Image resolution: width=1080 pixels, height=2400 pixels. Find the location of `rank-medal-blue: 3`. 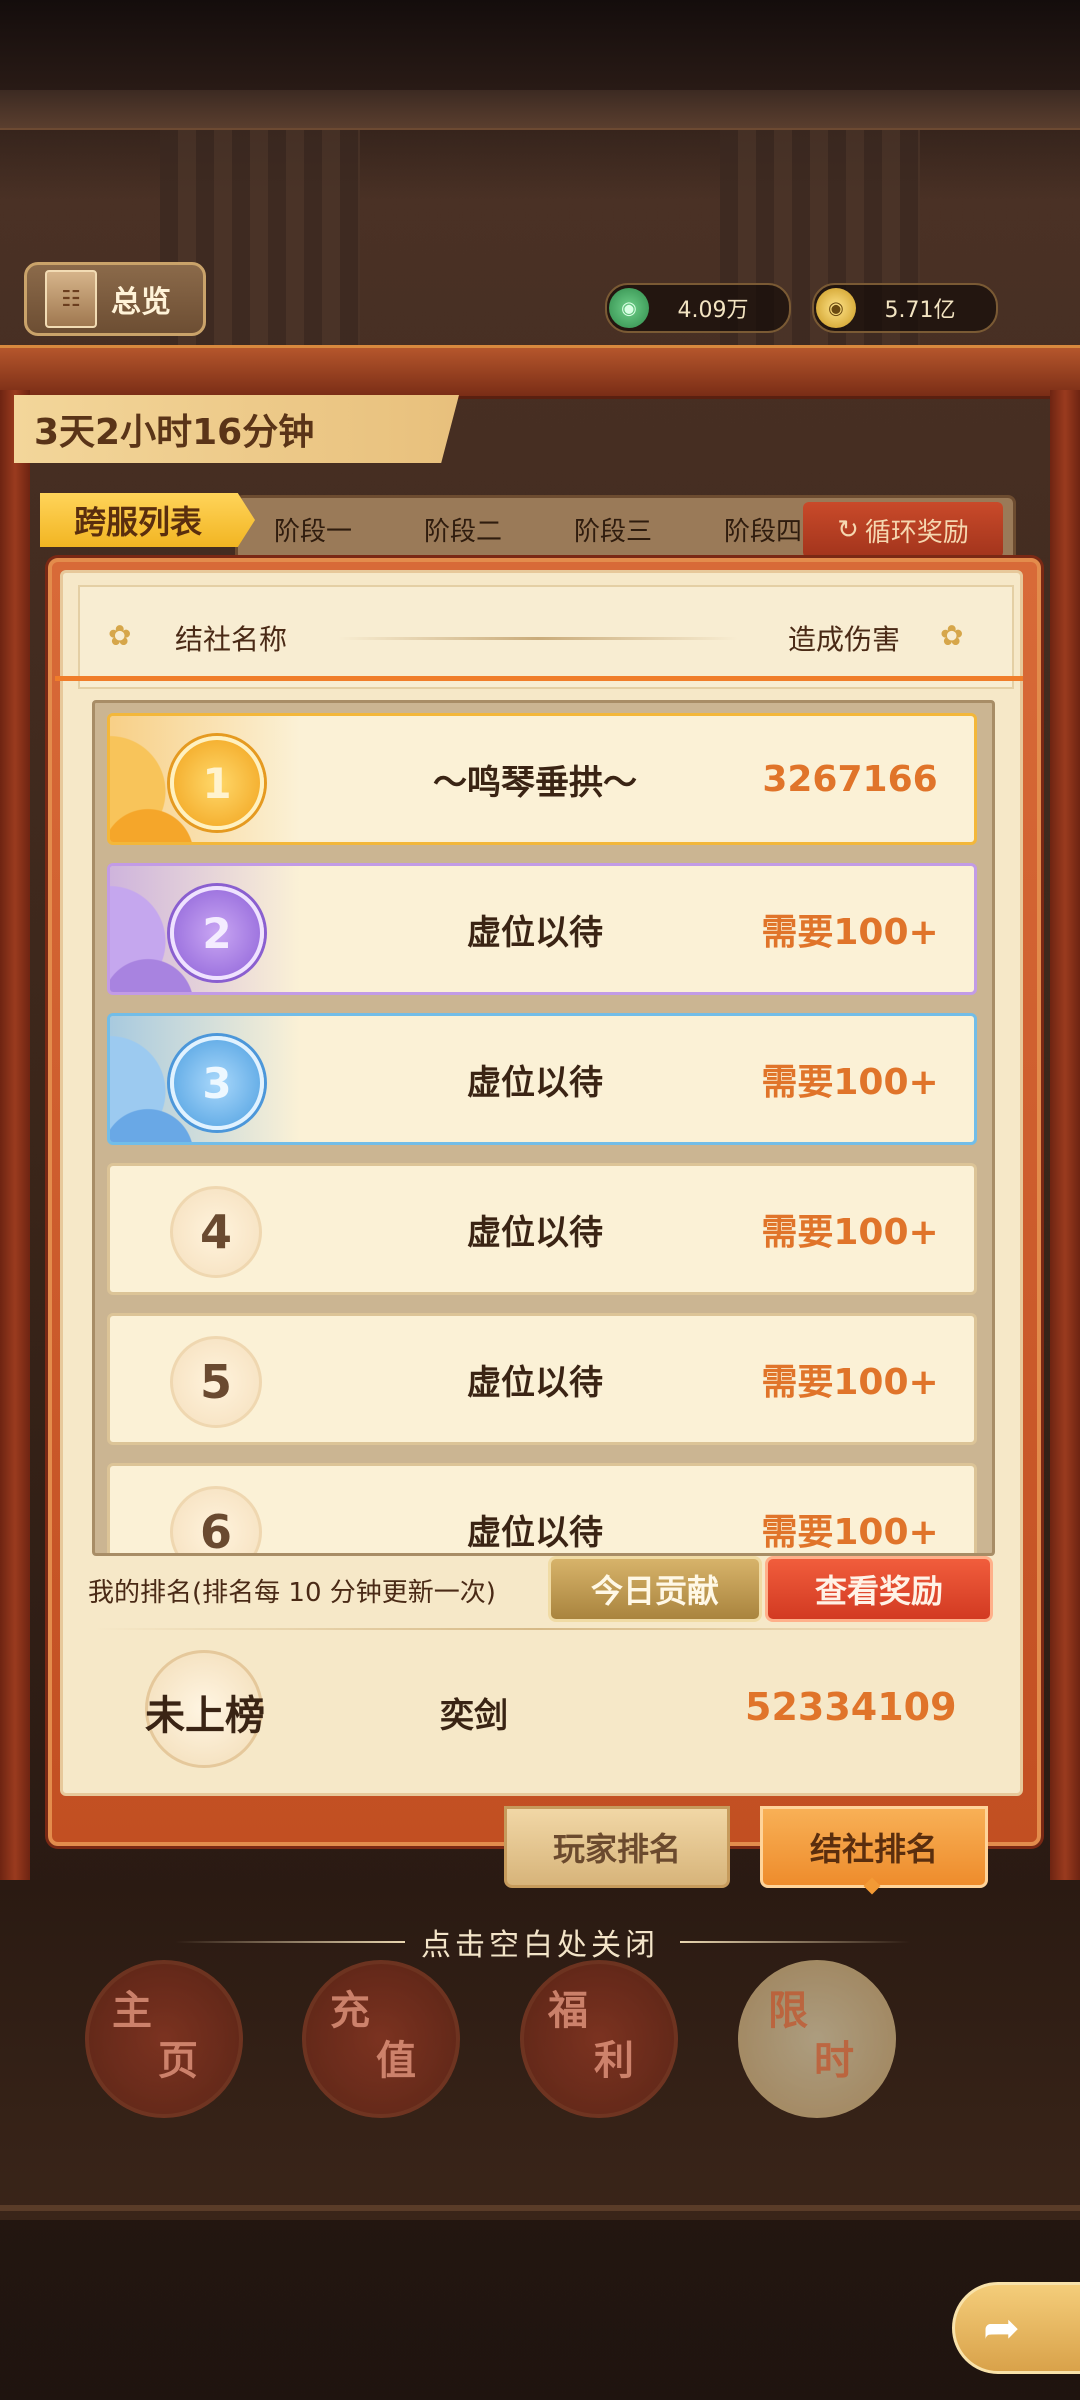

rank-medal-blue: 3 is located at coordinates (217, 1083).